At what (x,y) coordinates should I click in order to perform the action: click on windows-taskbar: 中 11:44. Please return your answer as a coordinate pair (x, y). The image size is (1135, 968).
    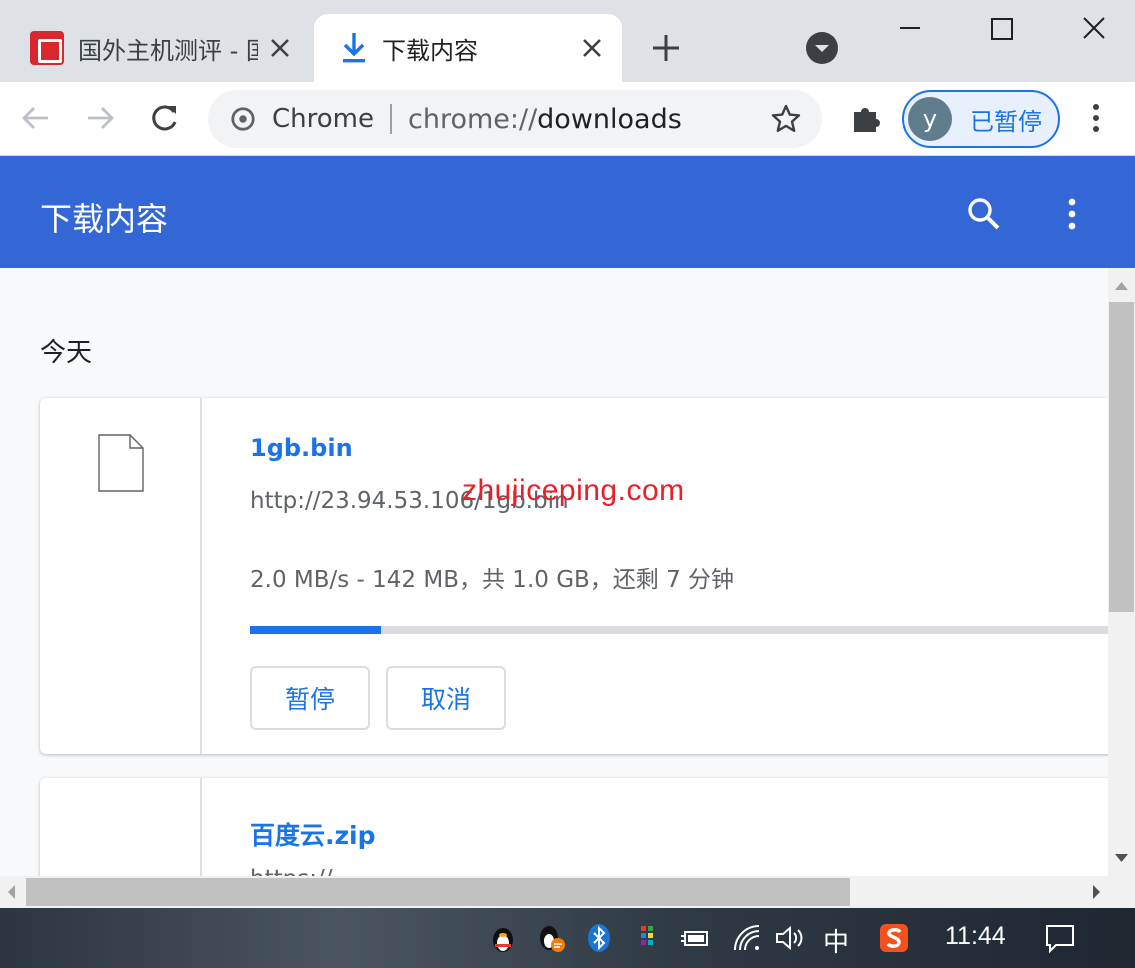
    Looking at the image, I should click on (567, 938).